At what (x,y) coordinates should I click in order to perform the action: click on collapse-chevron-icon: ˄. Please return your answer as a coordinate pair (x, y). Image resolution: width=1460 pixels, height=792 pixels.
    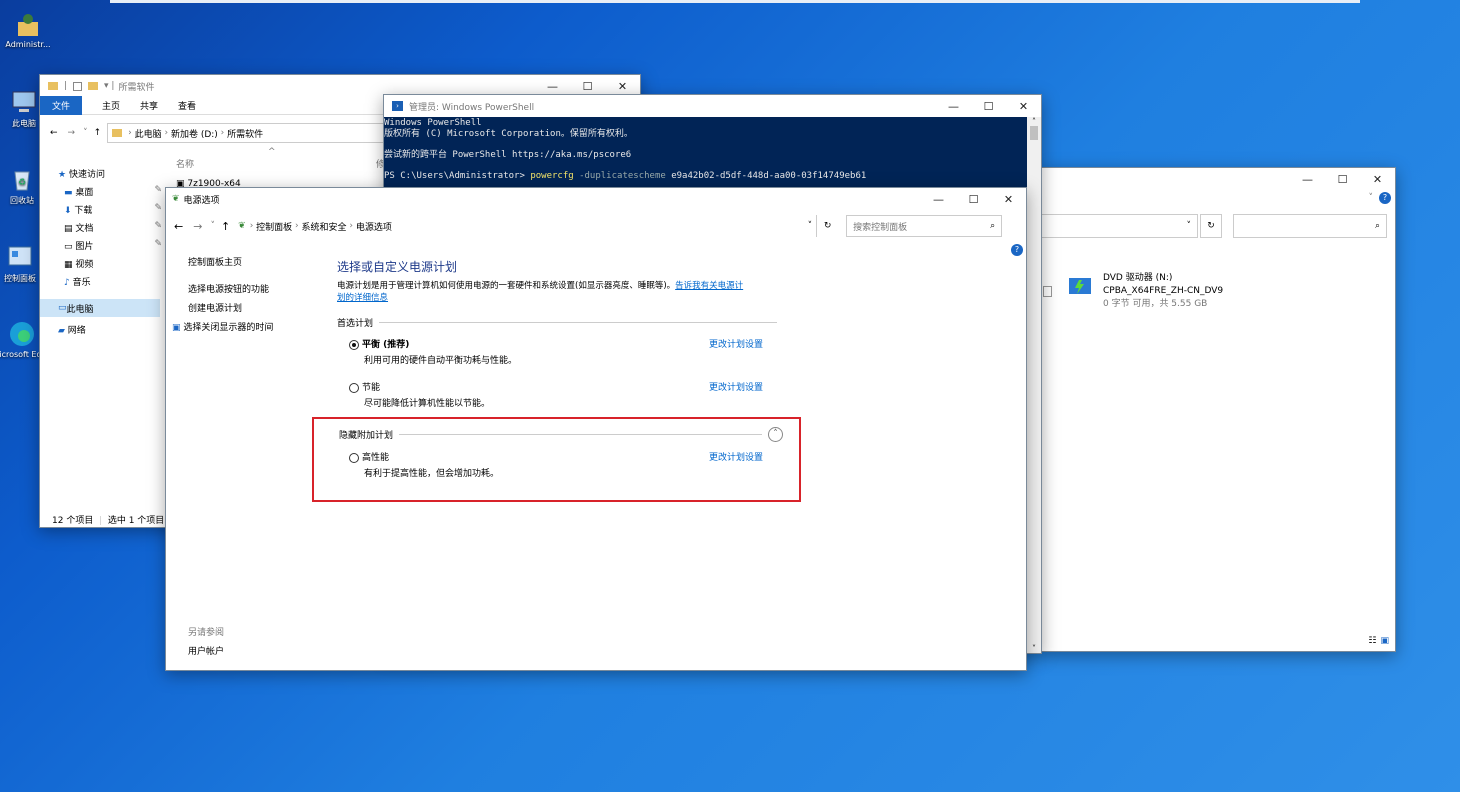
    Looking at the image, I should click on (775, 434).